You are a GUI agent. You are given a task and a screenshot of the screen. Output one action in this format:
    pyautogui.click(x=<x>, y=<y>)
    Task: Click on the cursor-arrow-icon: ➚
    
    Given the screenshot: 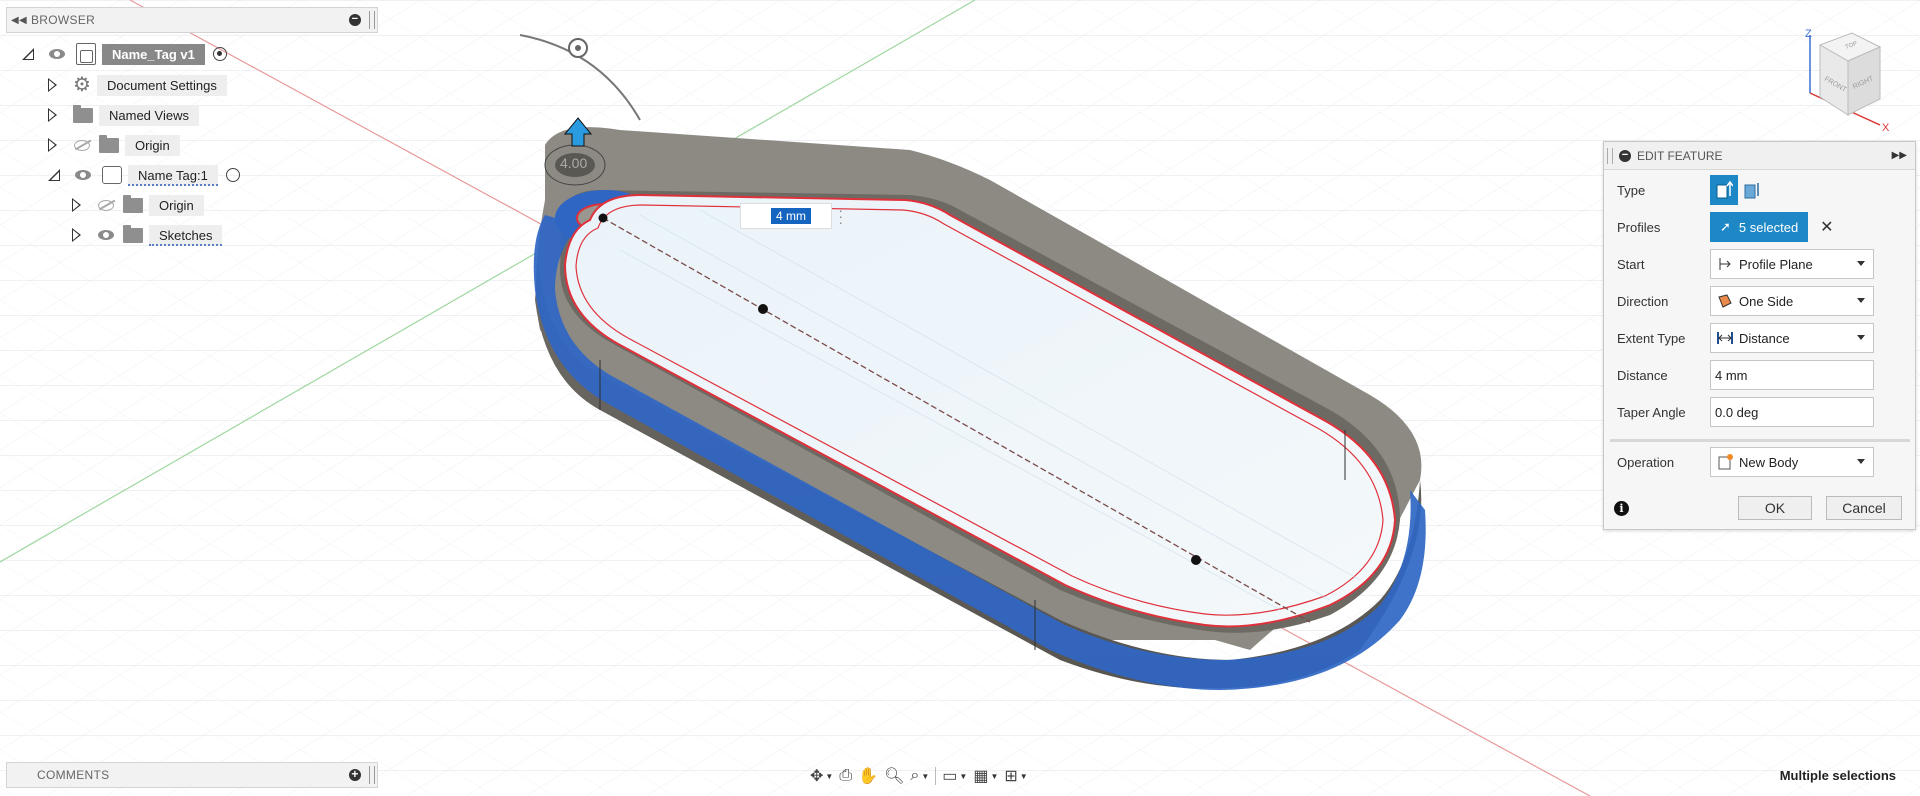 What is the action you would take?
    pyautogui.click(x=1725, y=226)
    